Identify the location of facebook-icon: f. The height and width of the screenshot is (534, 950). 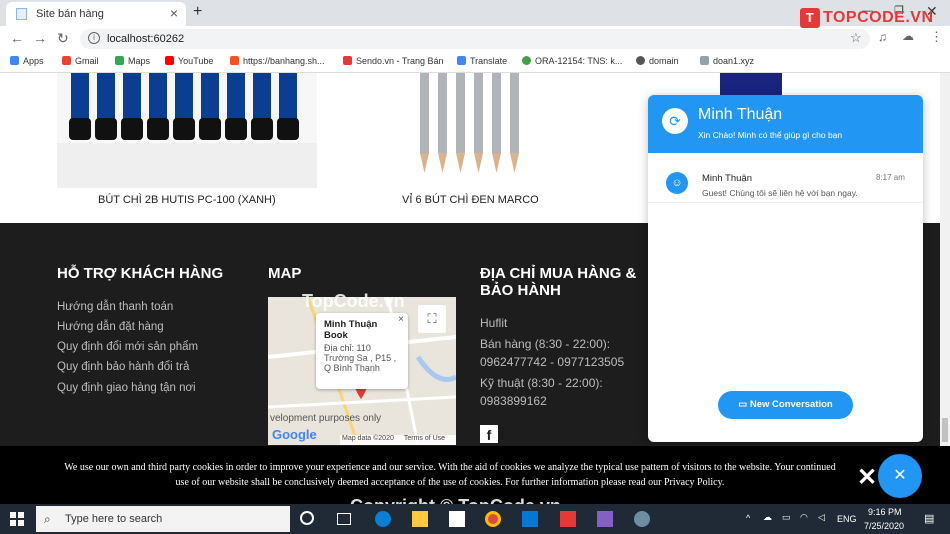
(489, 434).